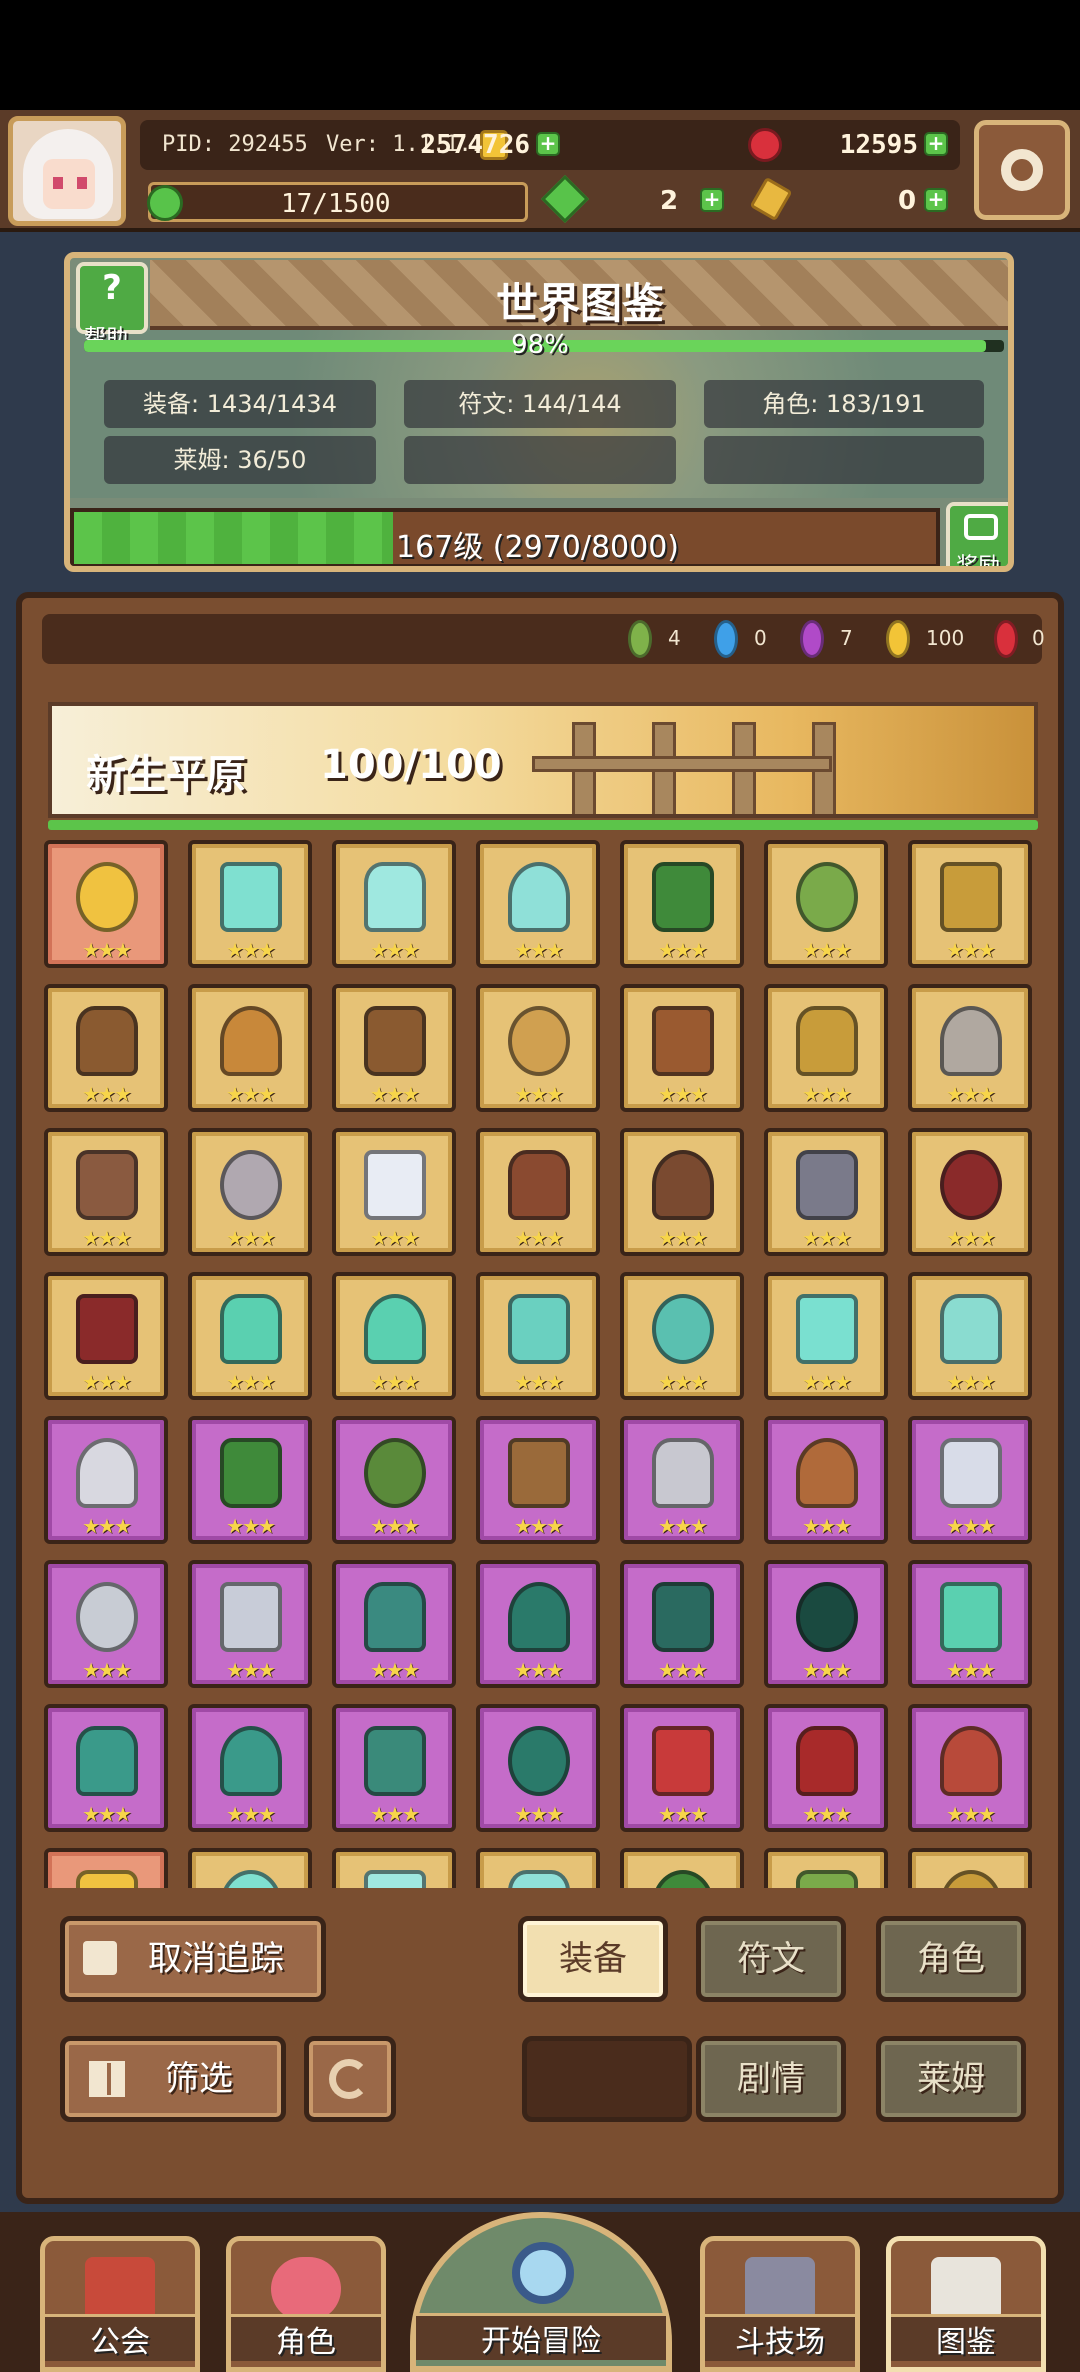 The image size is (1080, 2372). I want to click on nav-arena: 斗技场, so click(780, 2304).